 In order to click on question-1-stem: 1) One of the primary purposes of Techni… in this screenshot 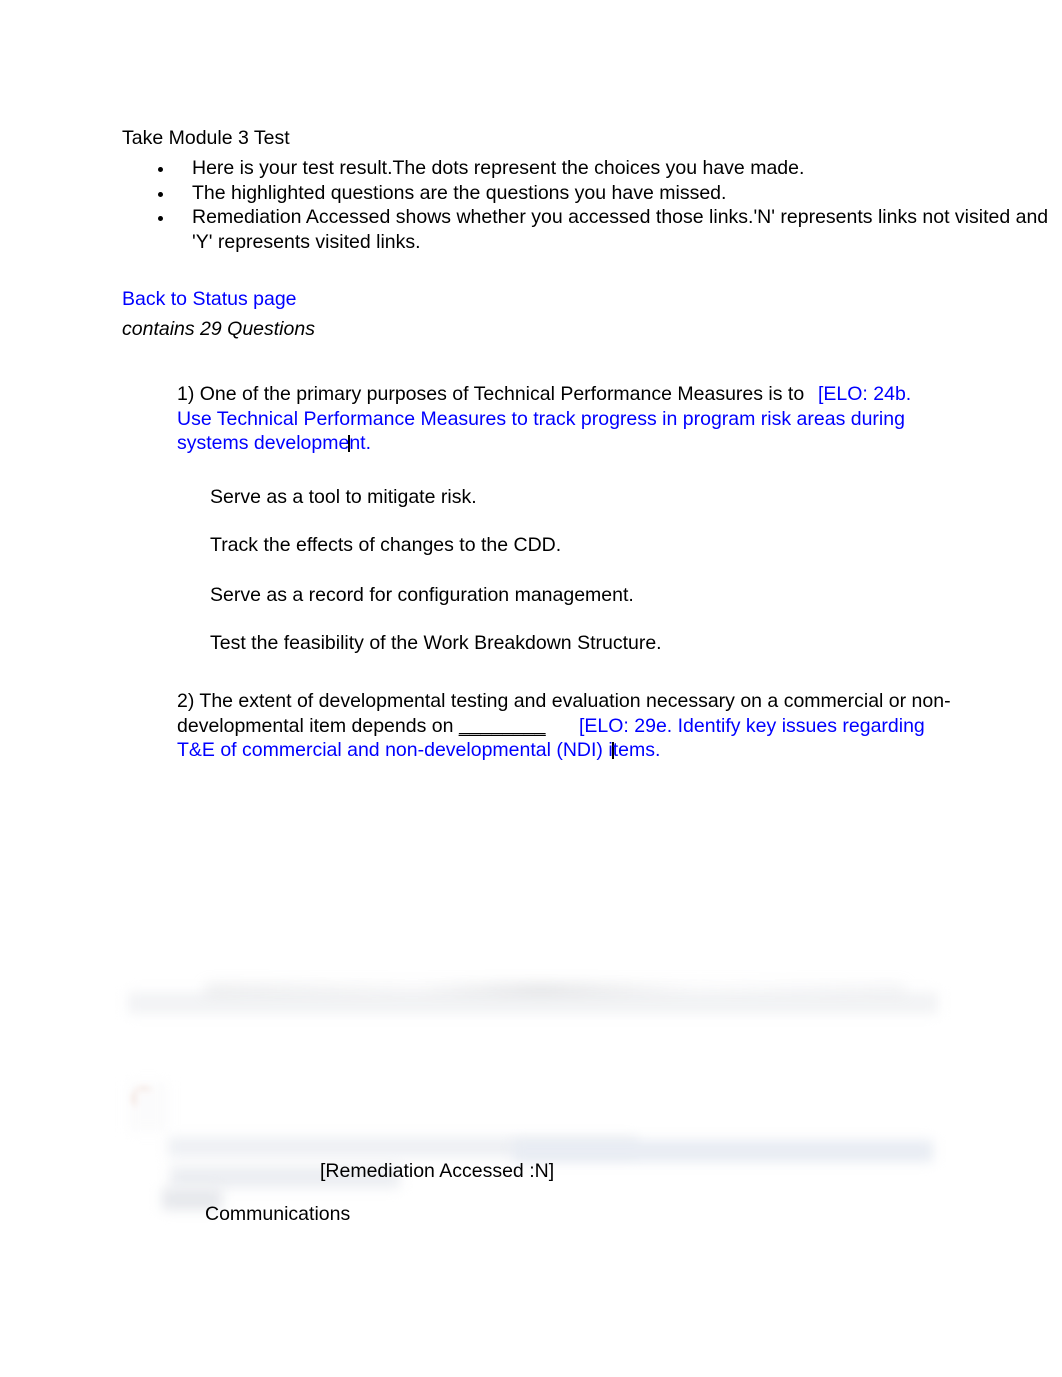, I will do `click(617, 394)`.